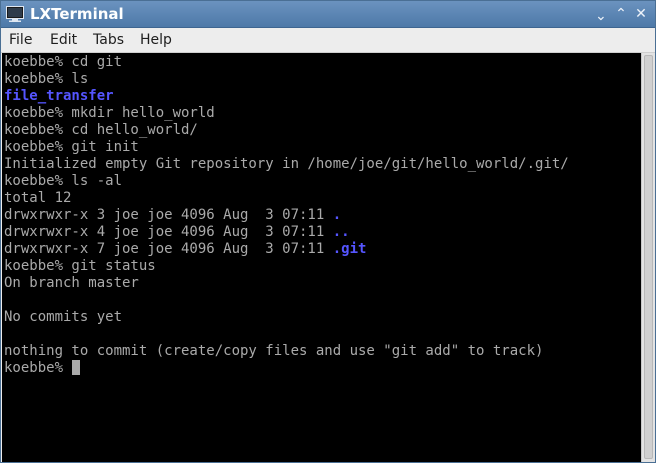 The image size is (656, 463). What do you see at coordinates (322, 113) in the screenshot?
I see `terminal-line: koebbe% mkdir hello_world` at bounding box center [322, 113].